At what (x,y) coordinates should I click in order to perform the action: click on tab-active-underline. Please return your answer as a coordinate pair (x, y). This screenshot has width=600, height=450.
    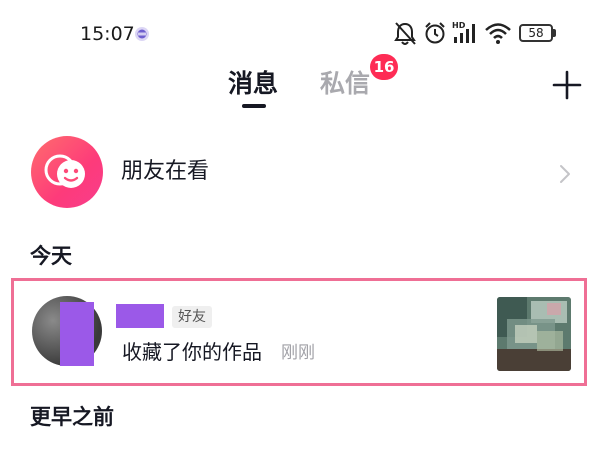
    Looking at the image, I should click on (254, 106).